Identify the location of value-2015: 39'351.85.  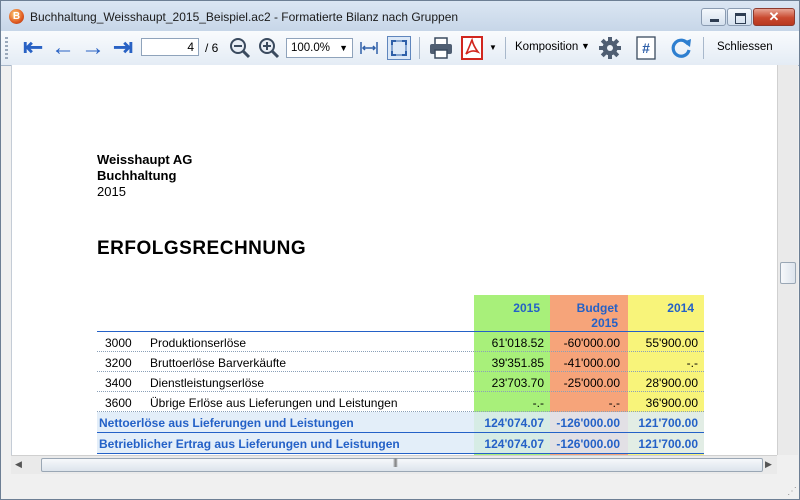
(517, 363).